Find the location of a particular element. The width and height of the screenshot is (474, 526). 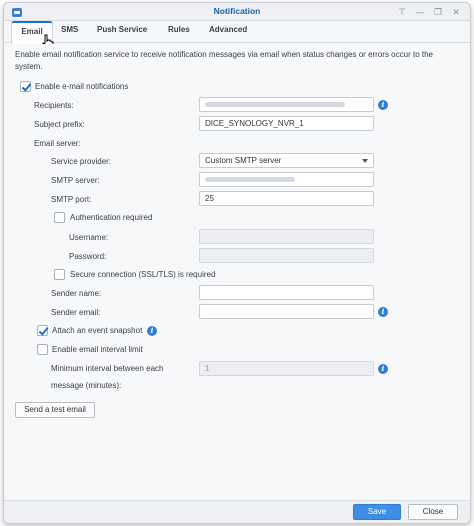

secure-connection-label: Secure connection (SSL/TLS) is required is located at coordinates (143, 274).